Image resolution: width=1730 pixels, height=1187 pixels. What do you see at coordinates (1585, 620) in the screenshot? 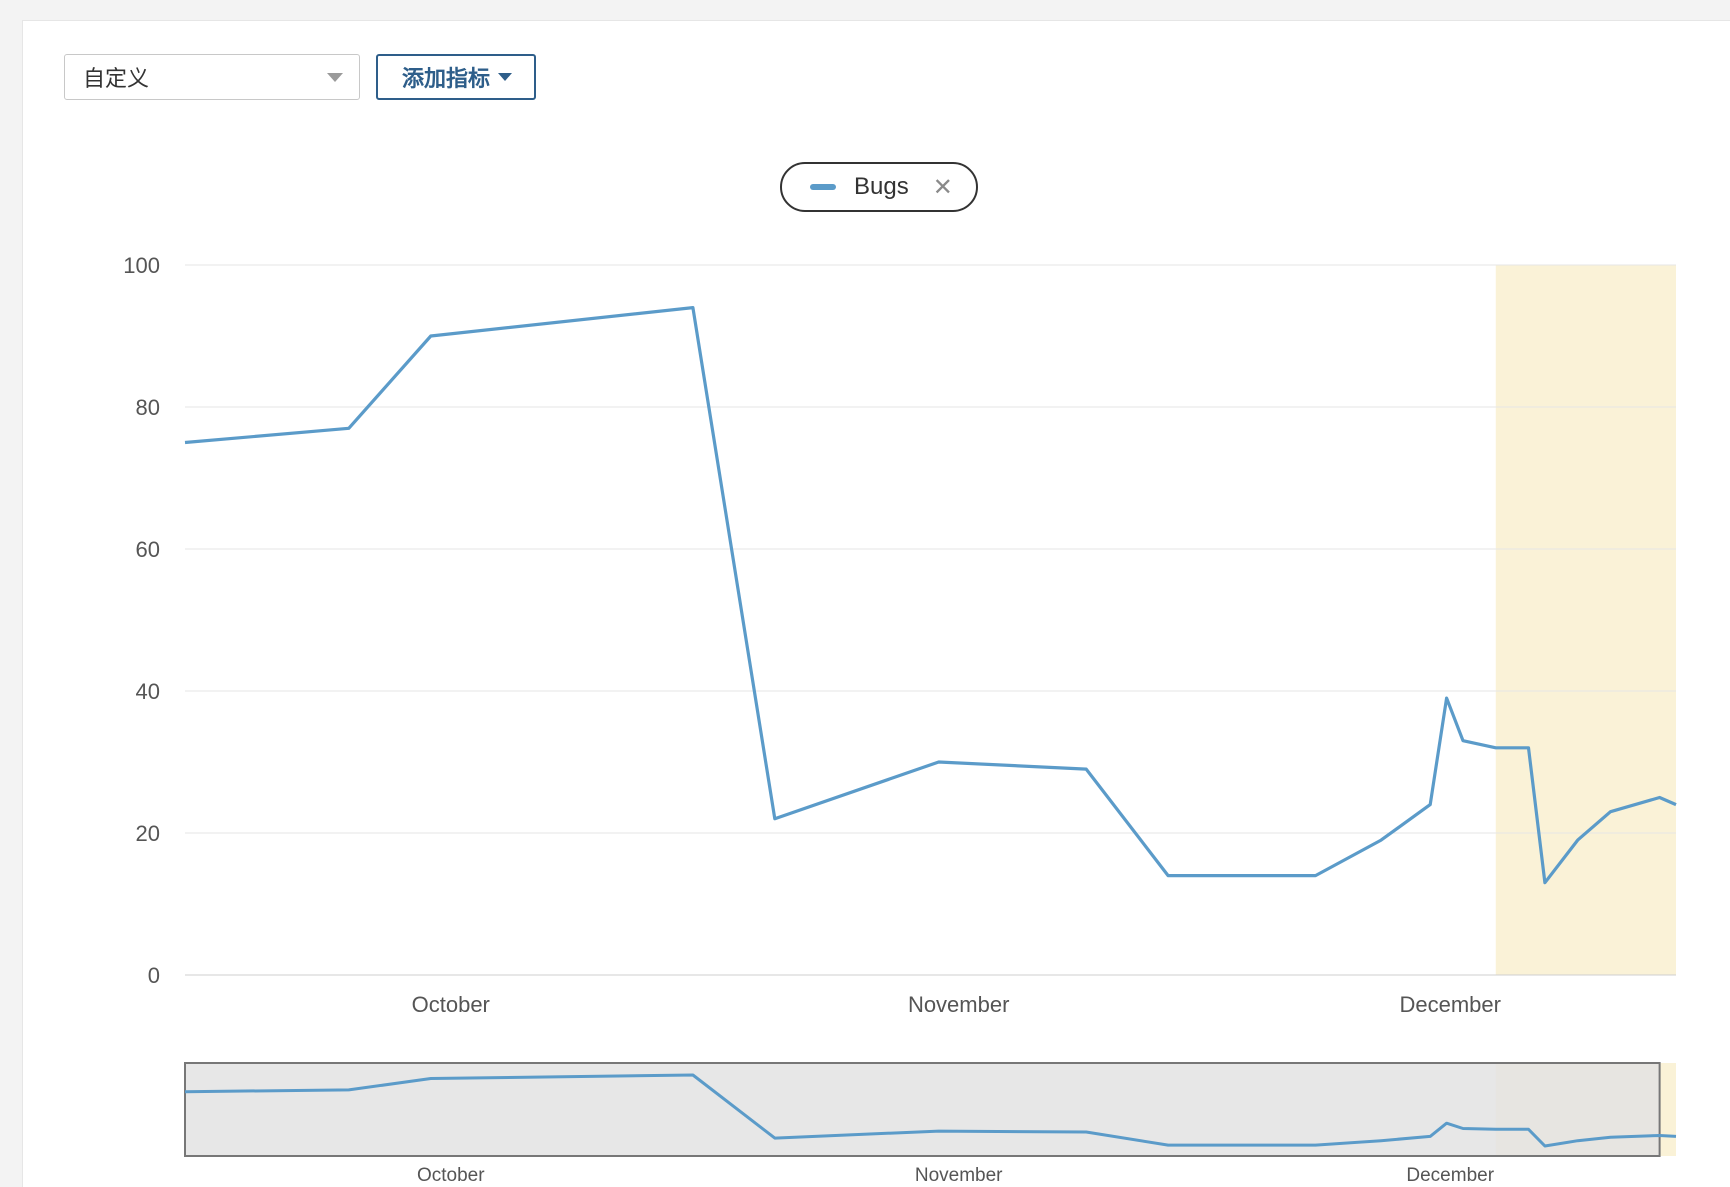
I see `highlight-band` at bounding box center [1585, 620].